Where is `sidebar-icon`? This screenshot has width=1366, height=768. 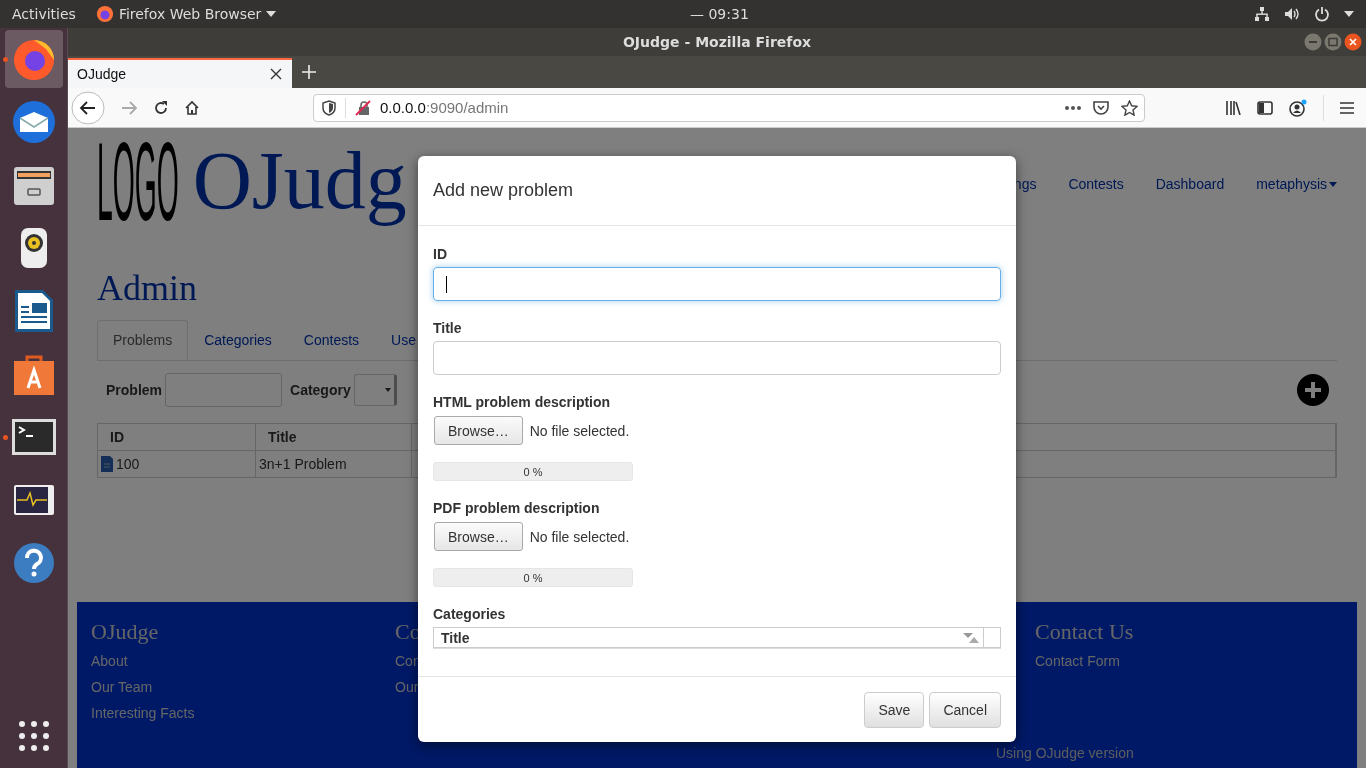 sidebar-icon is located at coordinates (1265, 107).